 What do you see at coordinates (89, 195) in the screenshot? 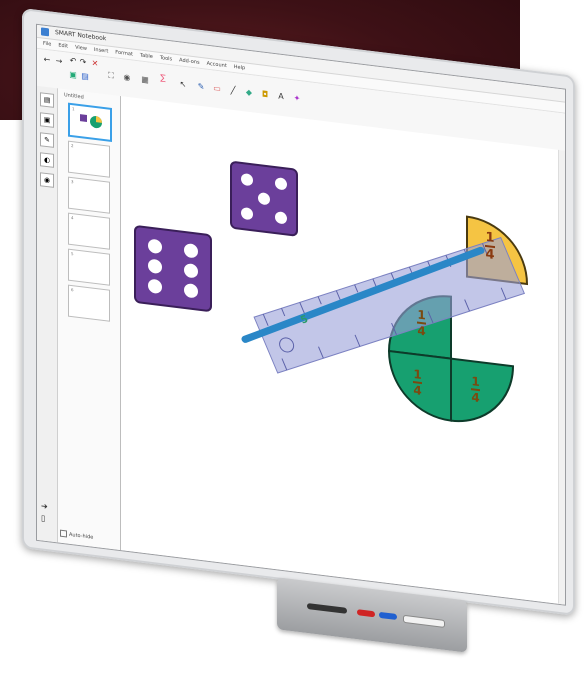
I see `page-thumbnail: 3` at bounding box center [89, 195].